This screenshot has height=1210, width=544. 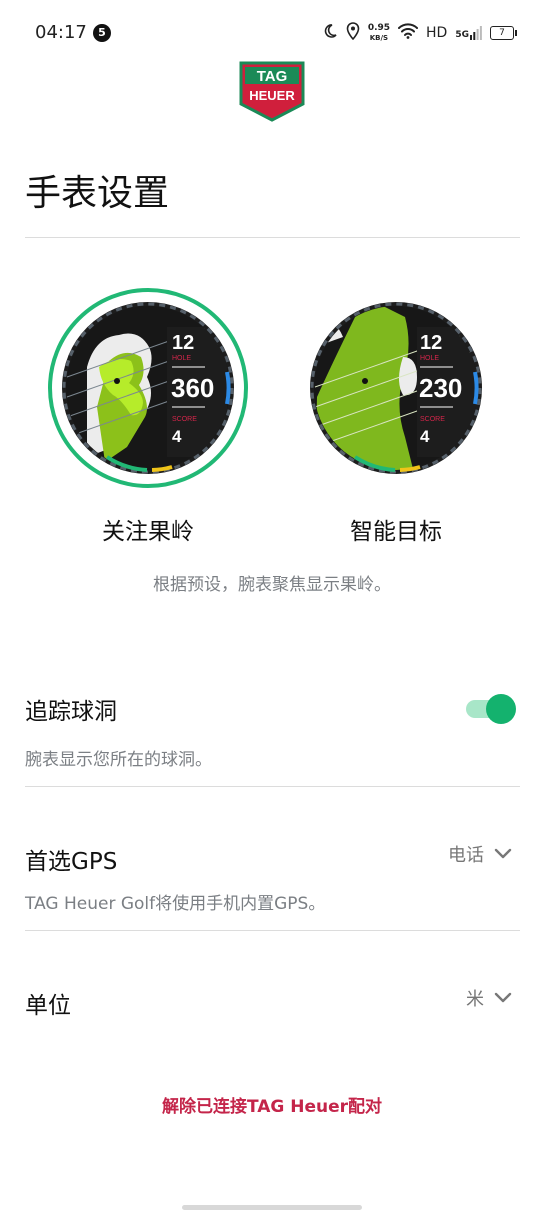 What do you see at coordinates (437, 33) in the screenshot?
I see `hd-indicator: HD` at bounding box center [437, 33].